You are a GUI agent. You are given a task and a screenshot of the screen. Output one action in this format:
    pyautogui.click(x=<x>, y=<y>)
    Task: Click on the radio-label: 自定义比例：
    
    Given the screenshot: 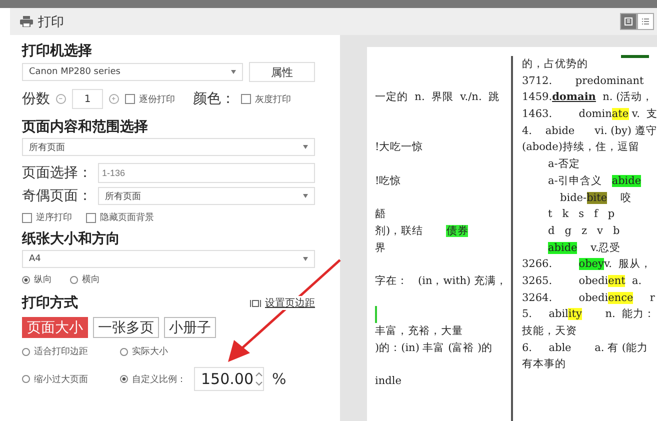 What is the action you would take?
    pyautogui.click(x=159, y=380)
    